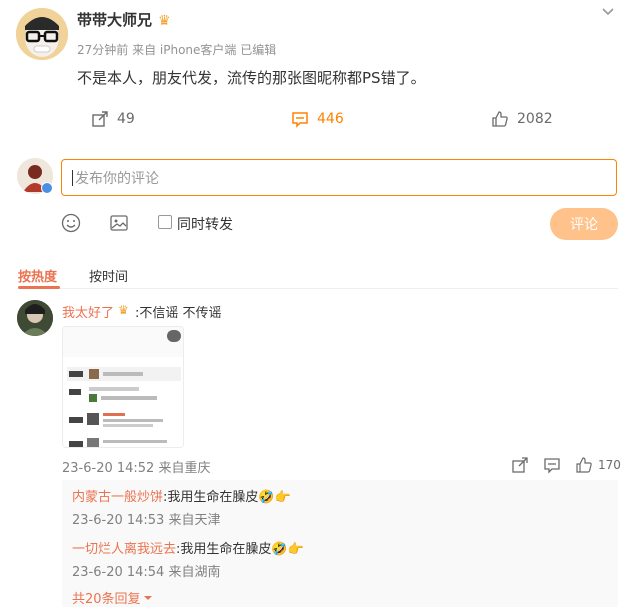 Image resolution: width=639 pixels, height=609 pixels. Describe the element at coordinates (136, 468) in the screenshot. I see `comment-meta: 23-6-20 14:52 来自重庆` at that location.